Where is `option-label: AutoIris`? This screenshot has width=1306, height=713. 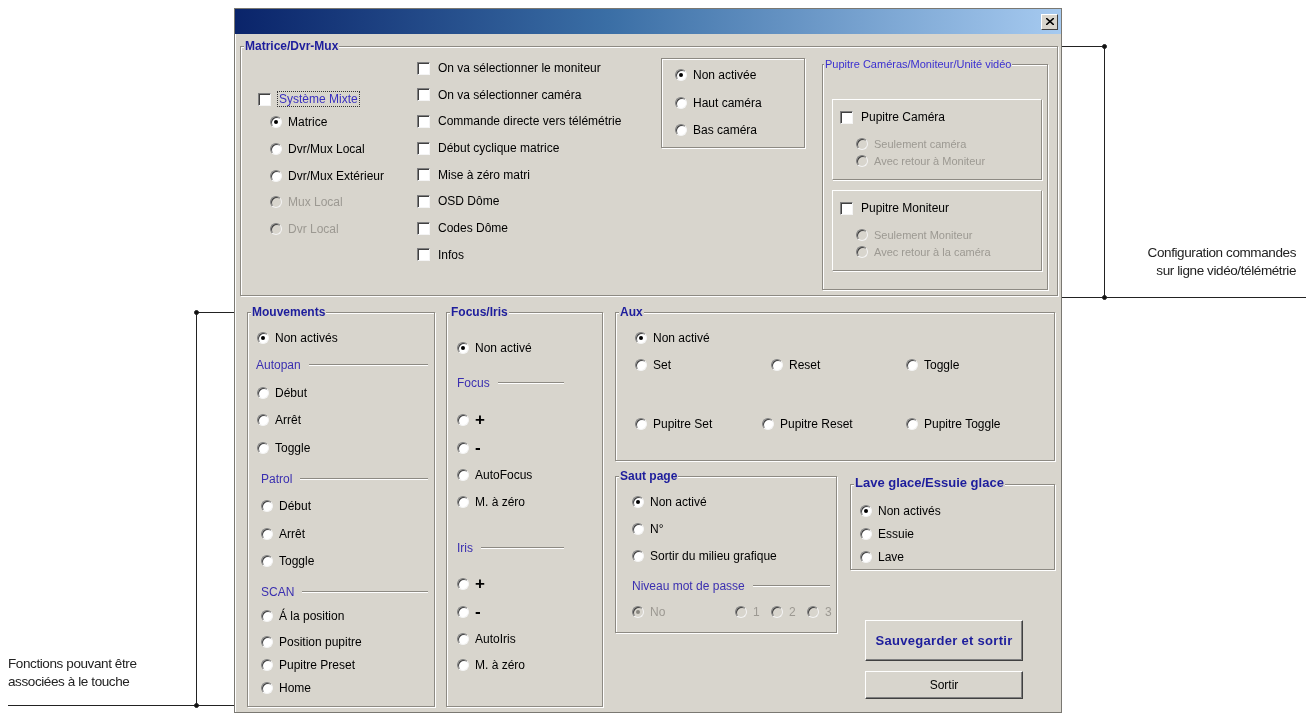
option-label: AutoIris is located at coordinates (495, 639).